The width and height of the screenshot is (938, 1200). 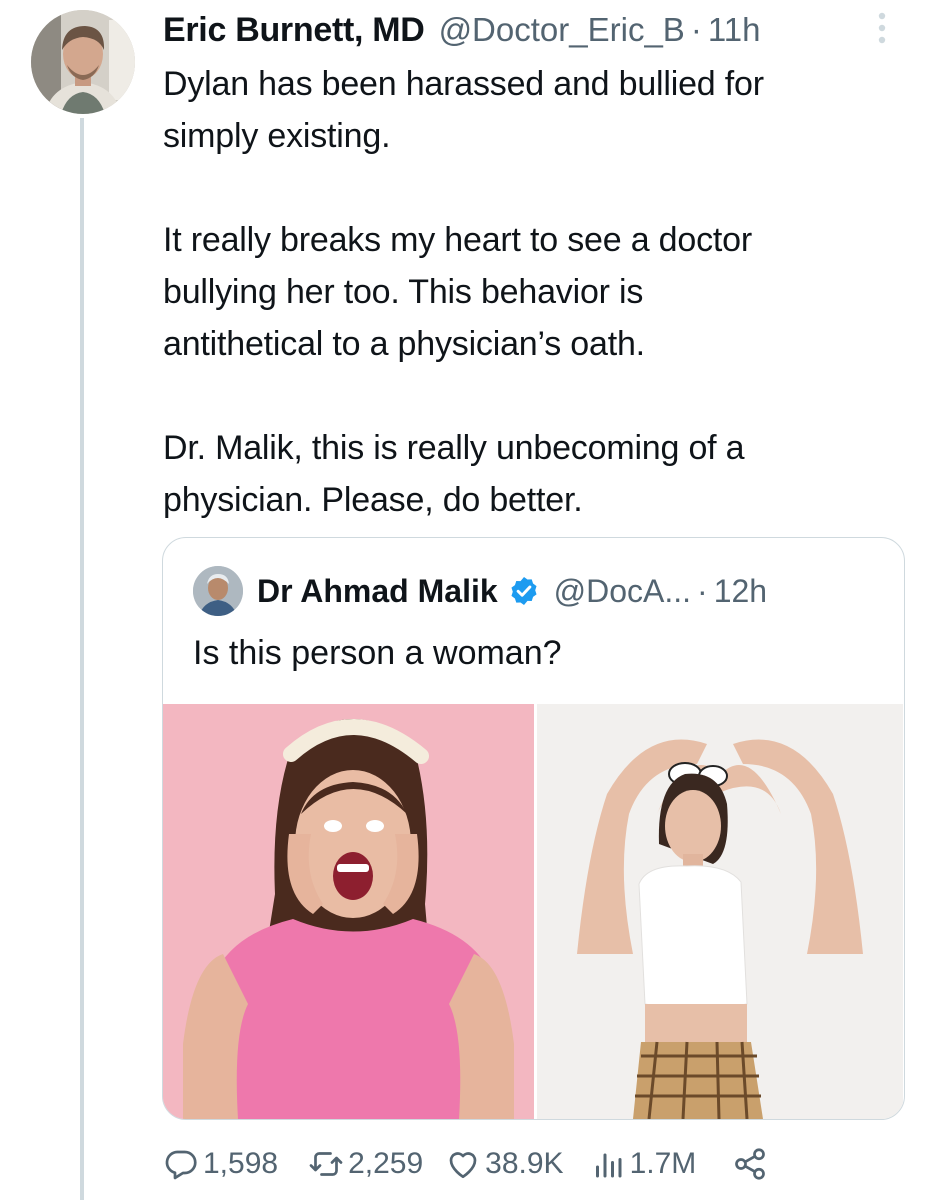 I want to click on quoted-tweet-time: 12h, so click(x=740, y=591).